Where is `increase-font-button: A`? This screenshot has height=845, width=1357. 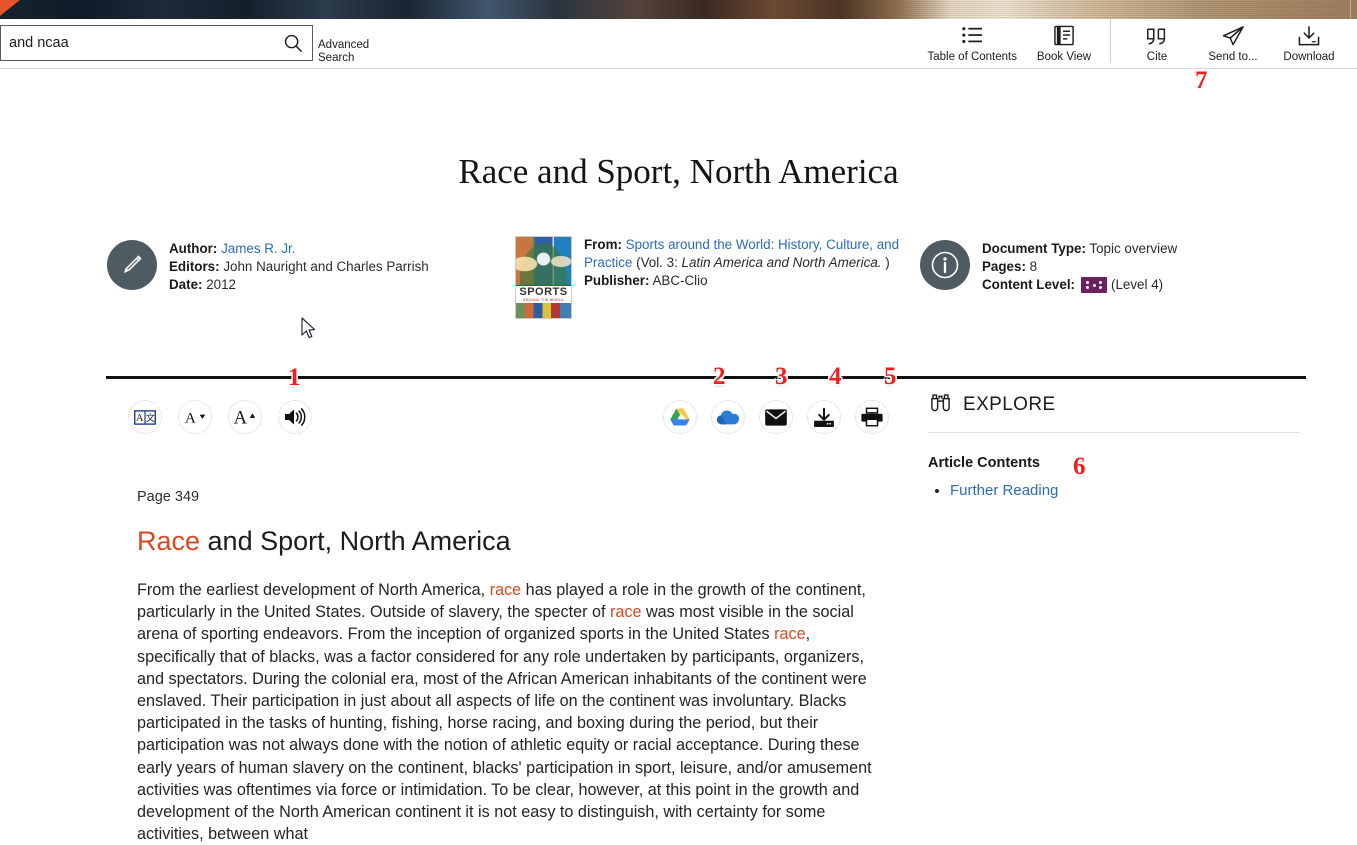
increase-font-button: A is located at coordinates (245, 417).